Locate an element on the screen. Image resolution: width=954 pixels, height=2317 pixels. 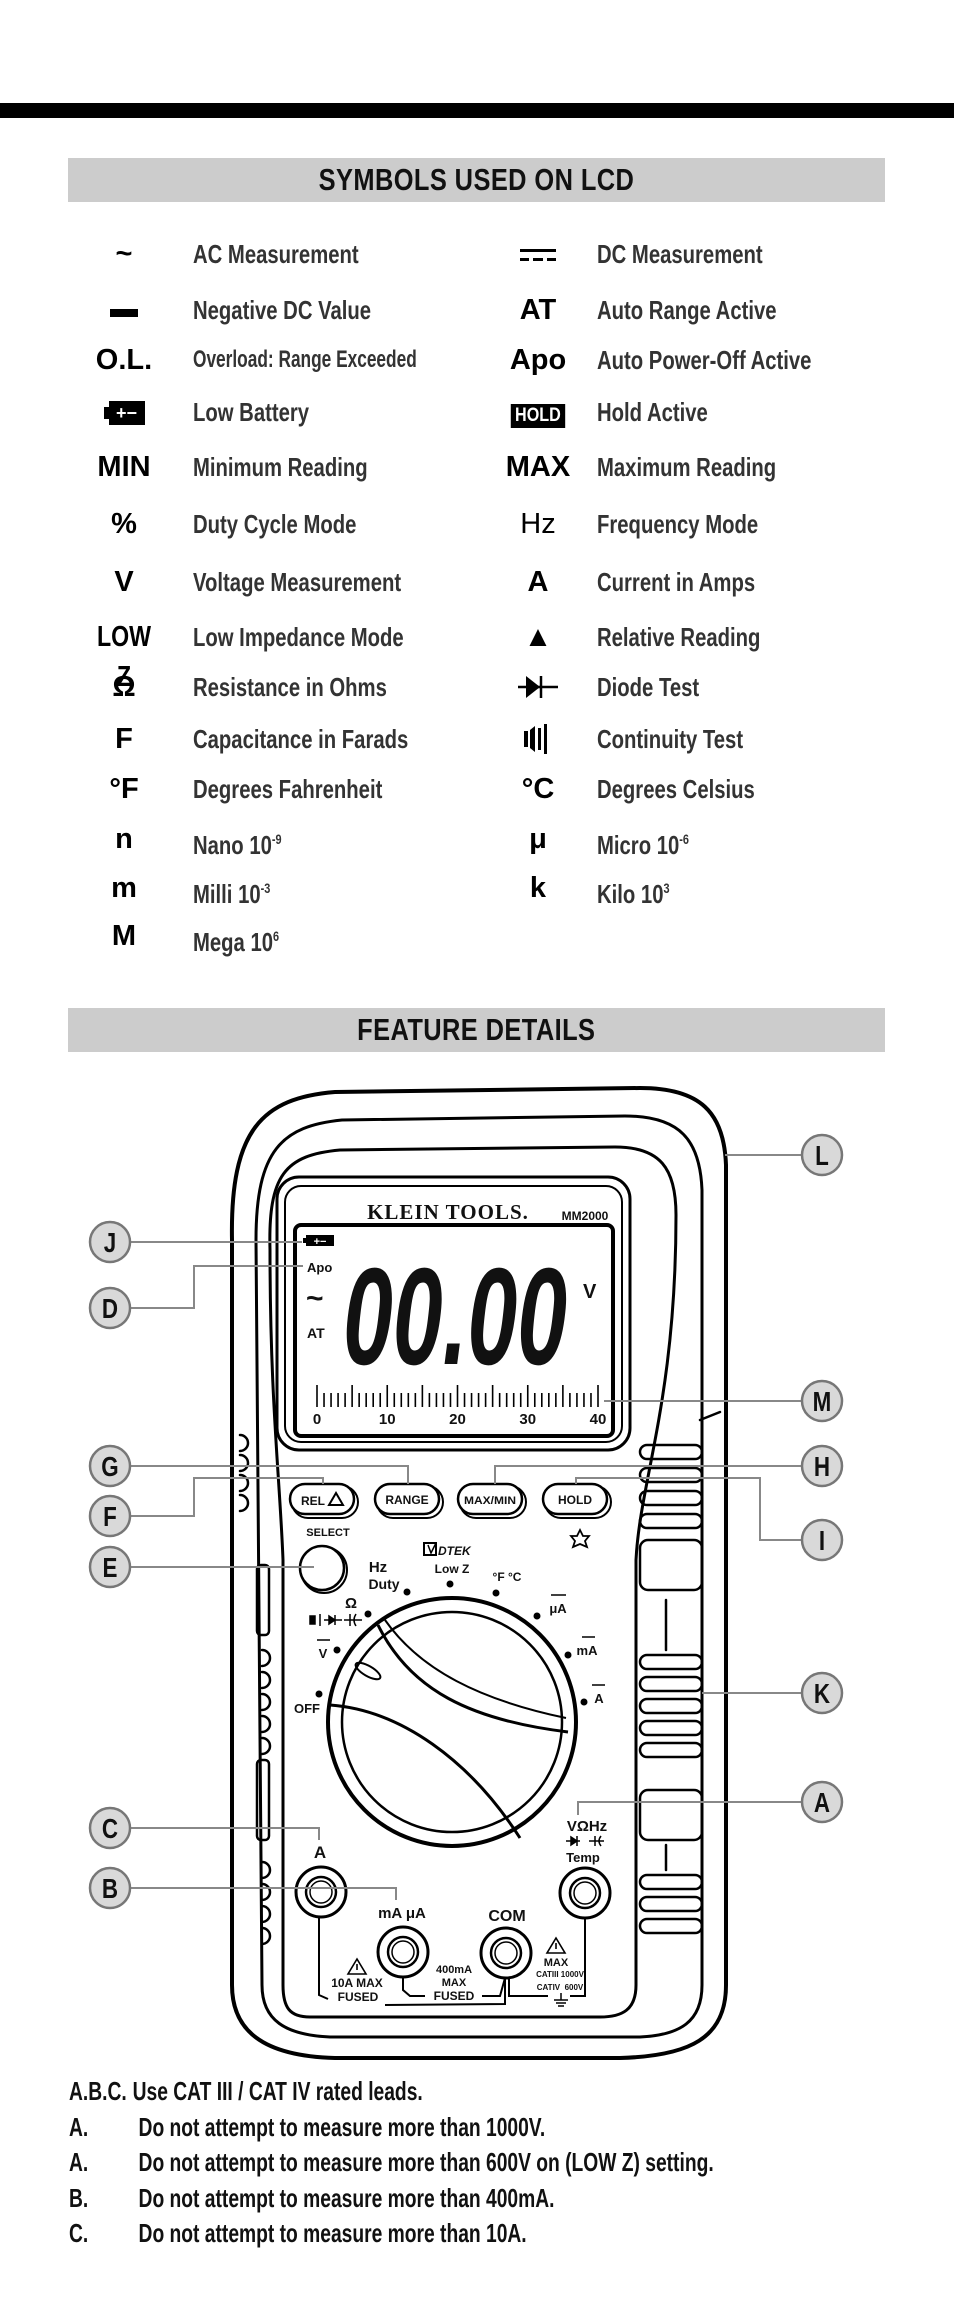
dial-milliamps: mA is located at coordinates (588, 1650).